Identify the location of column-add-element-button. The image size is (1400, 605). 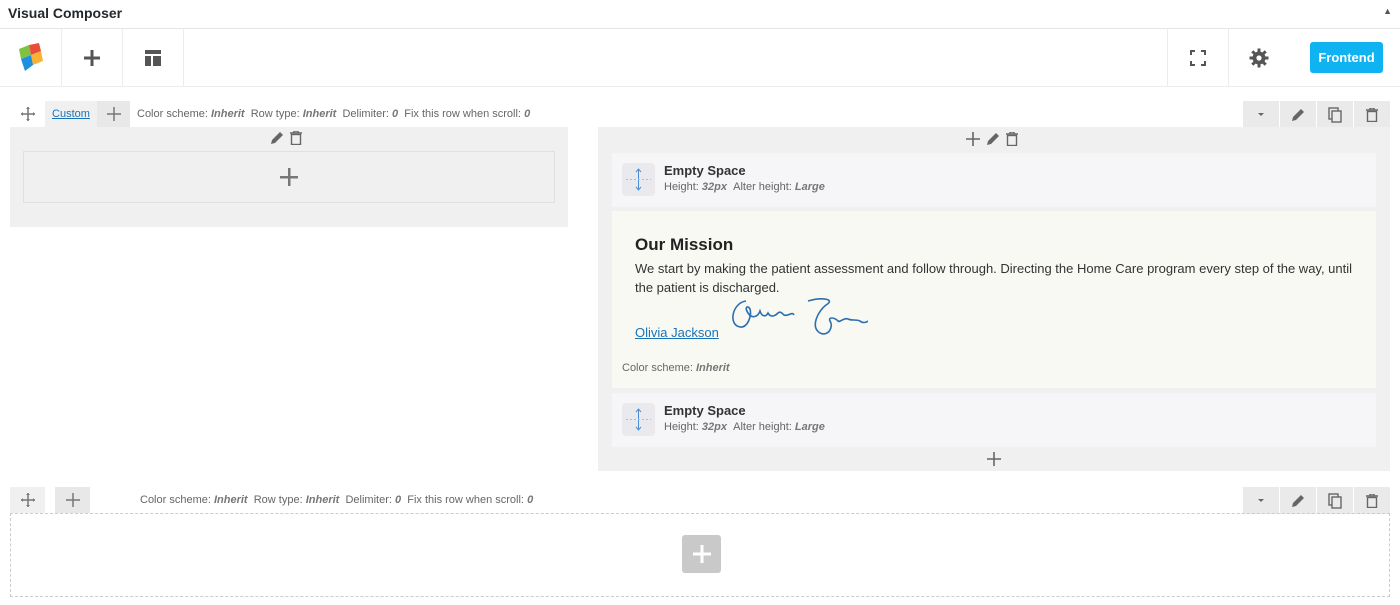
(994, 461).